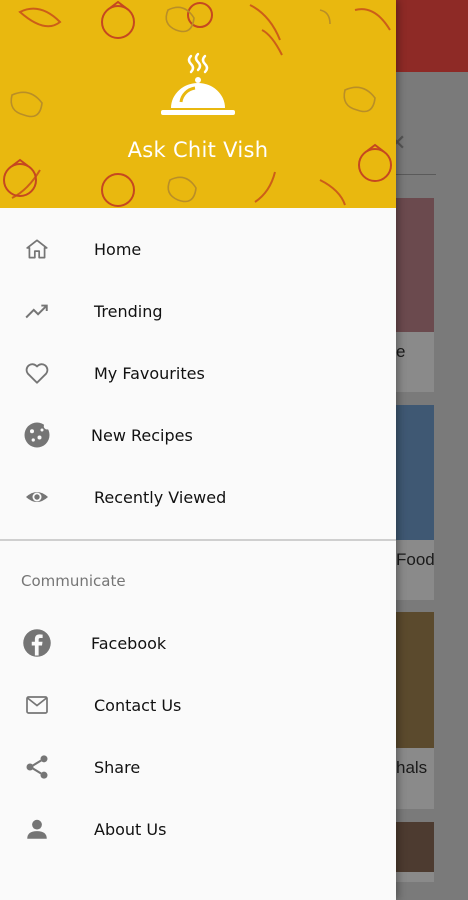  Describe the element at coordinates (160, 497) in the screenshot. I see `menu-item-label: Recently Viewed` at that location.